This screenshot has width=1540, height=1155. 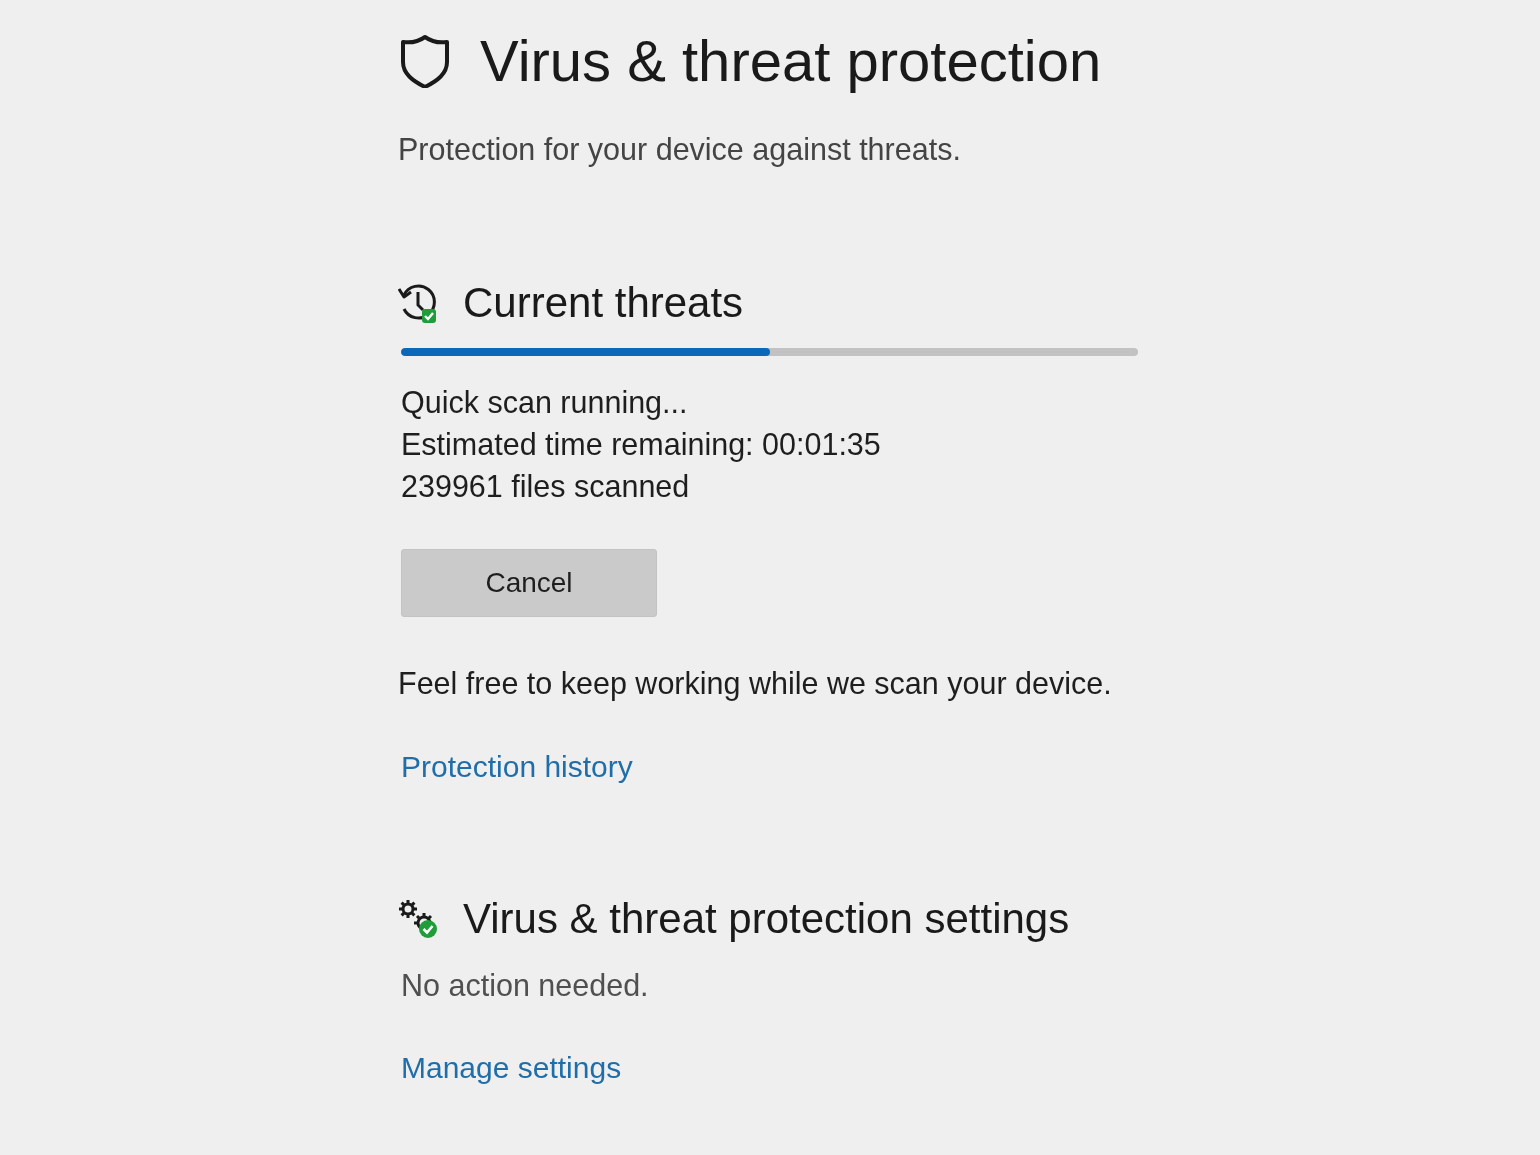 I want to click on cancel-button: Cancel, so click(x=529, y=583).